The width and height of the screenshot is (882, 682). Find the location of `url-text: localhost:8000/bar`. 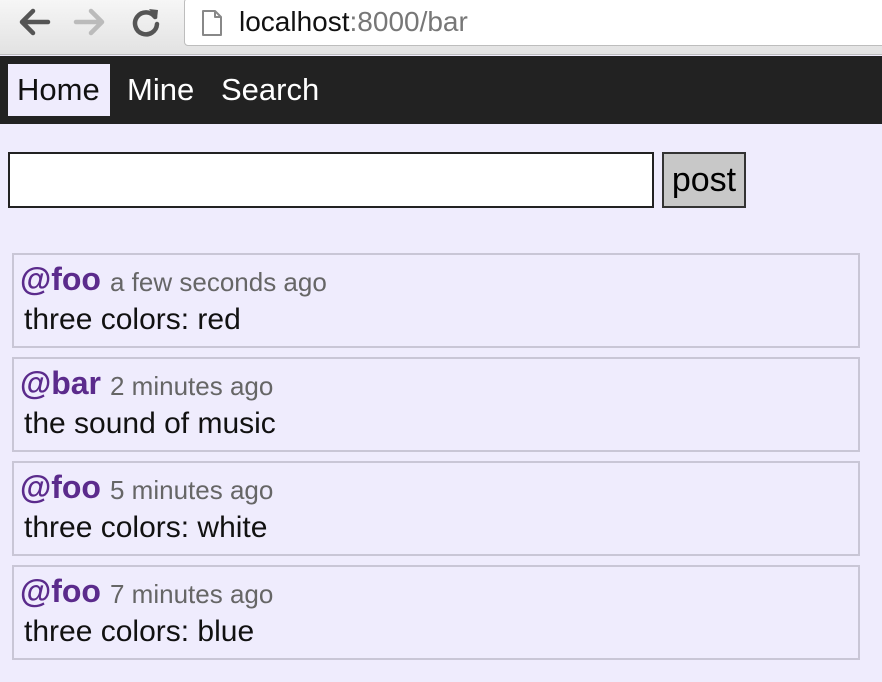

url-text: localhost:8000/bar is located at coordinates (353, 22).